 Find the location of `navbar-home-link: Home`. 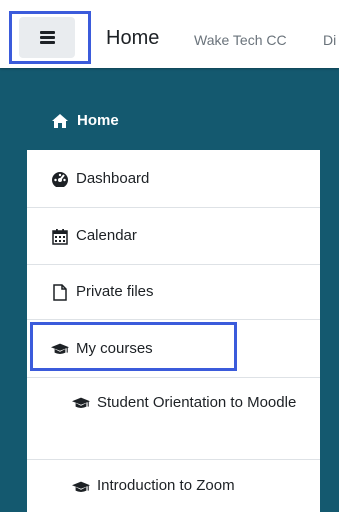

navbar-home-link: Home is located at coordinates (132, 38).